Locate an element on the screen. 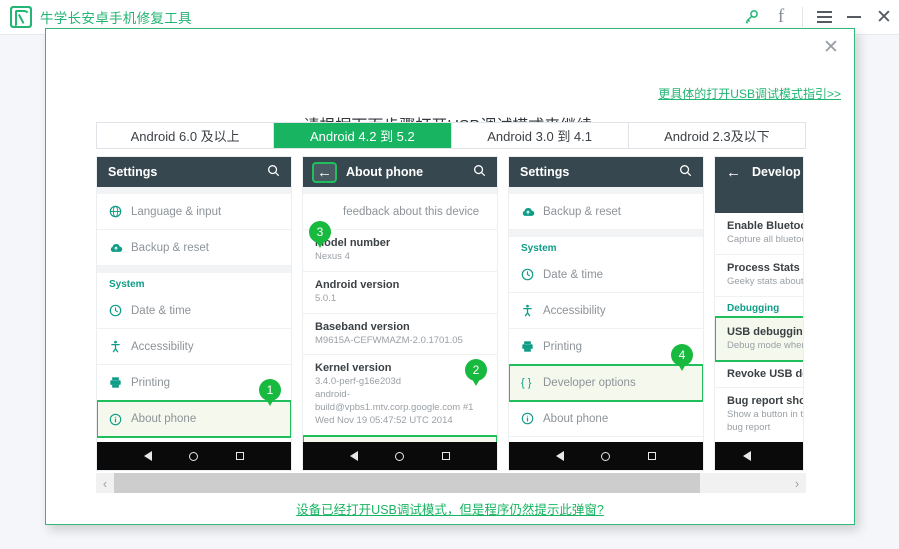 Image resolution: width=899 pixels, height=549 pixels. phone1-appbar: Settings is located at coordinates (194, 172).